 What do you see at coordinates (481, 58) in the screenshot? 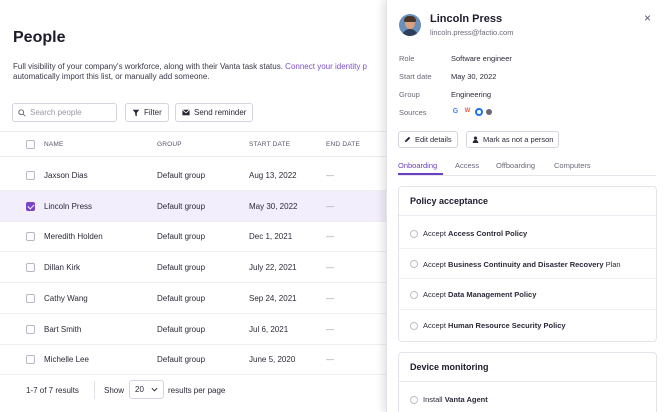
I see `role-value: Software engineer` at bounding box center [481, 58].